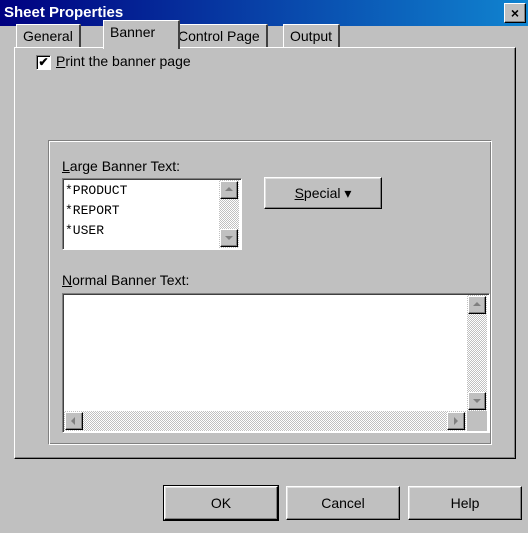  Describe the element at coordinates (477, 353) in the screenshot. I see `vertical-scrollbar` at that location.